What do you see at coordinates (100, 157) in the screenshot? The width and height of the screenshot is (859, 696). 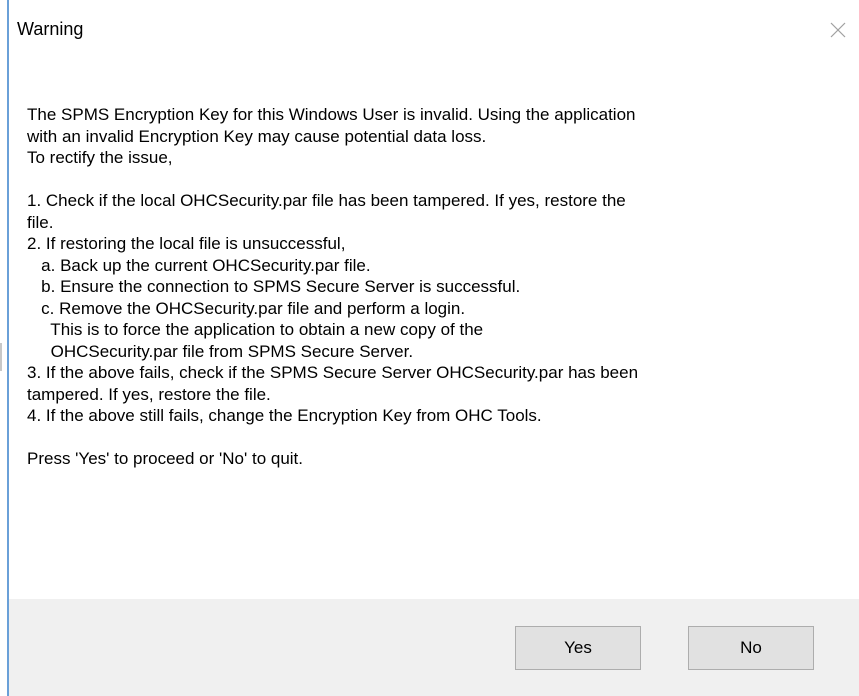 I see `message-line: To rectify the issue,` at bounding box center [100, 157].